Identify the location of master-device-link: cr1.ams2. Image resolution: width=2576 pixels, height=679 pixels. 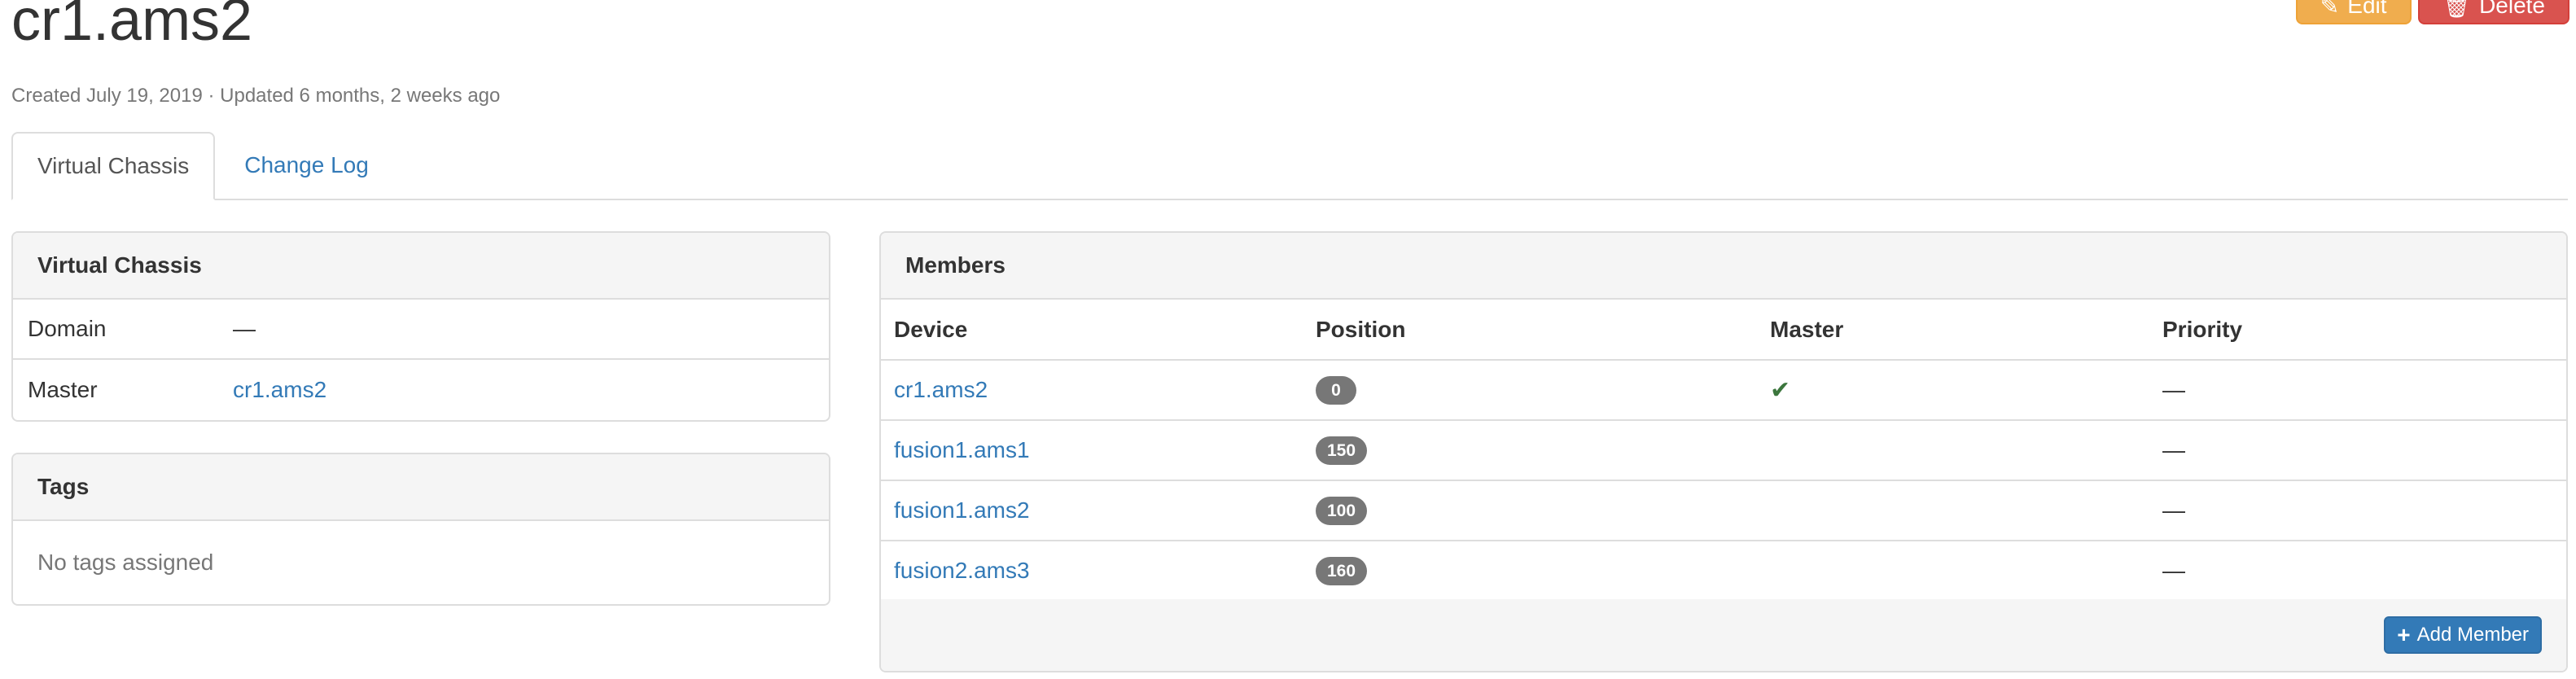
(279, 390).